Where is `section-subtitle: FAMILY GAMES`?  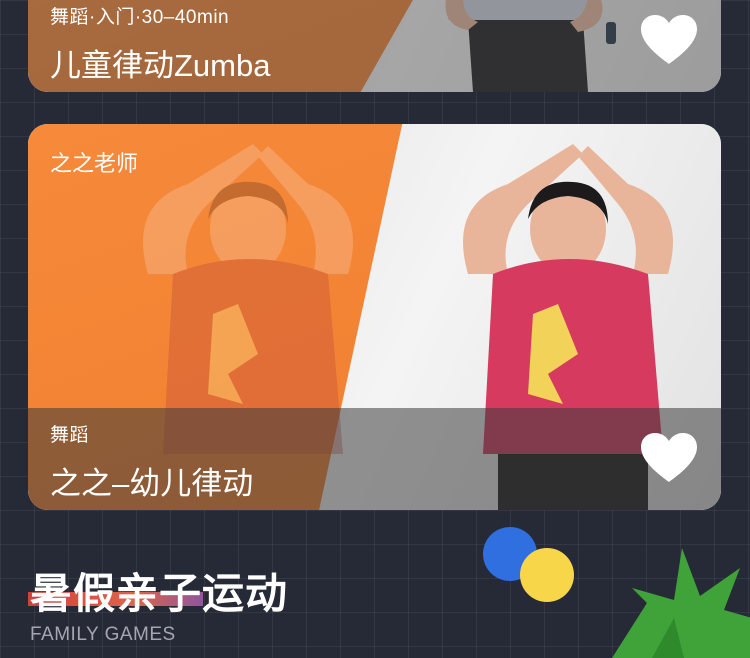
section-subtitle: FAMILY GAMES is located at coordinates (103, 634).